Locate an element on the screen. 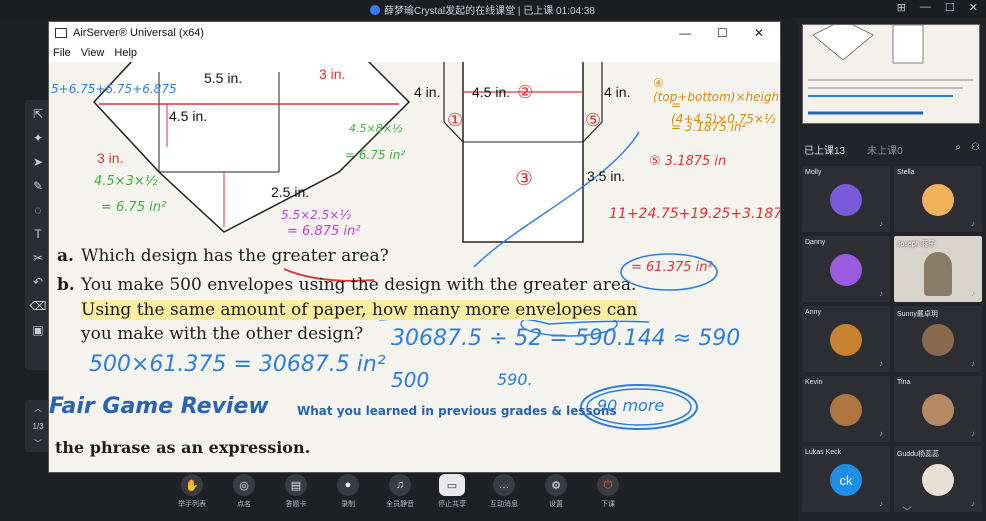 This screenshot has height=521, width=986. screen-share-preview is located at coordinates (891, 74).